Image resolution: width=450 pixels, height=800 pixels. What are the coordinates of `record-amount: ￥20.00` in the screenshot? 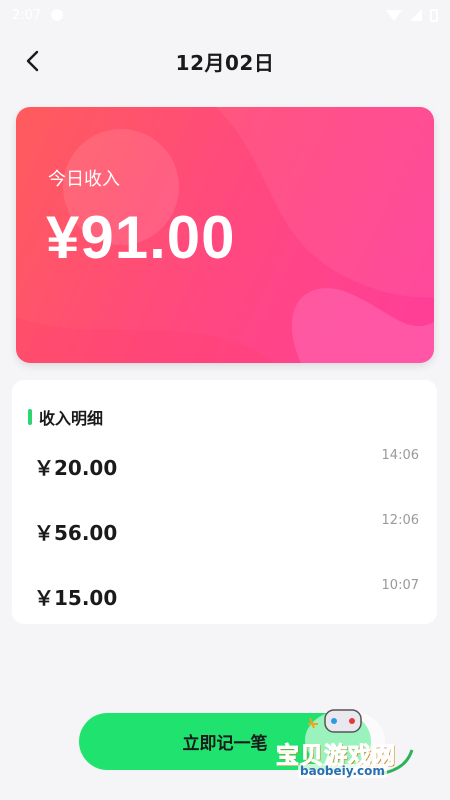 It's located at (76, 468).